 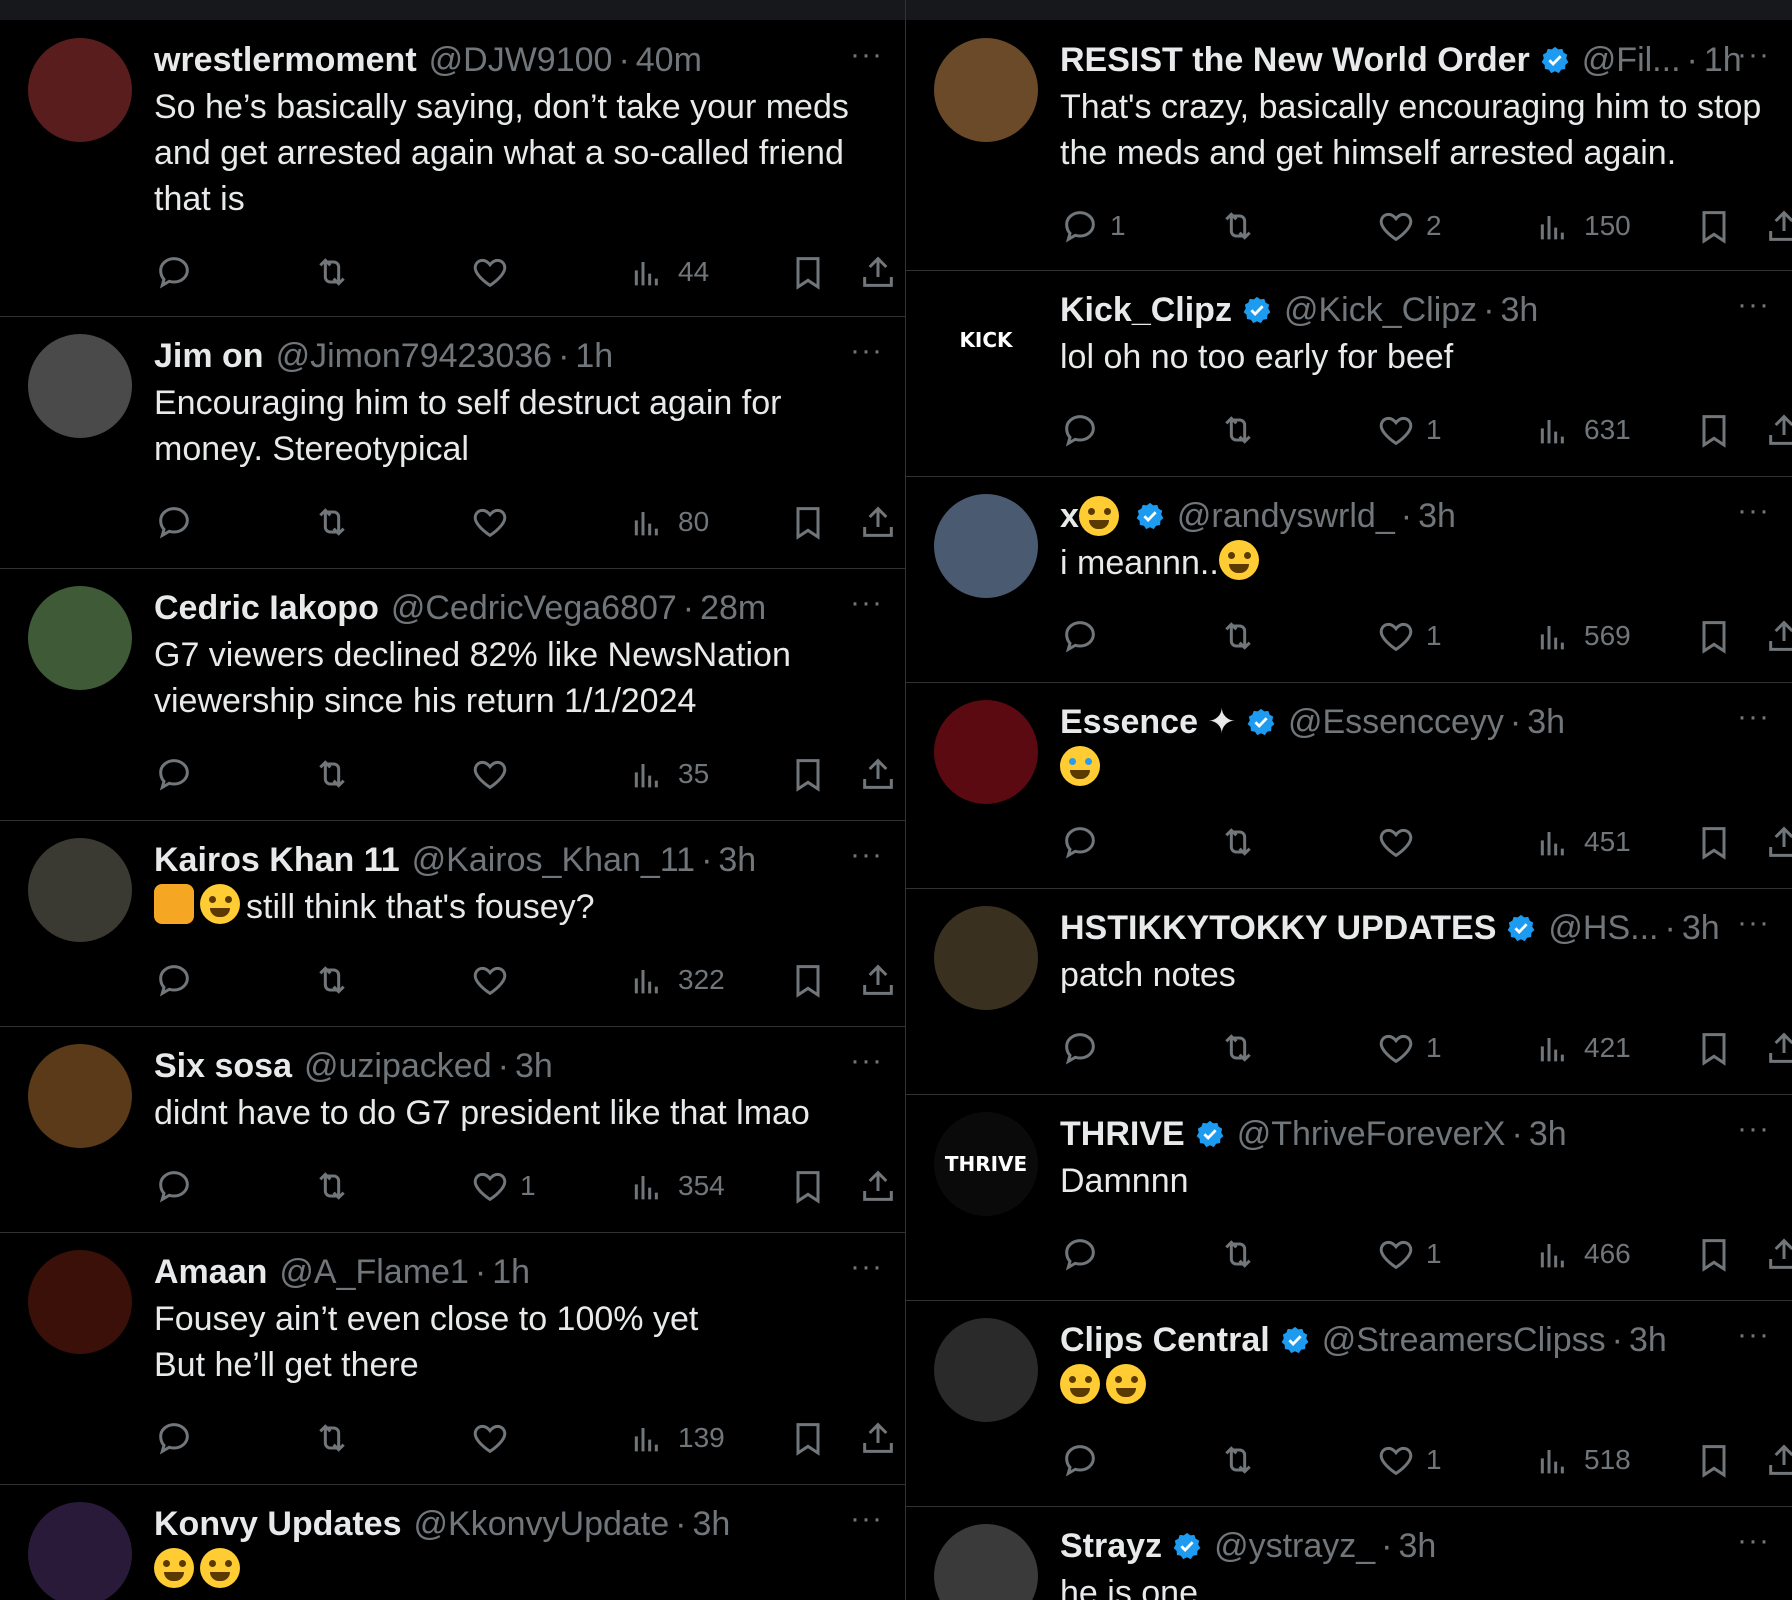 I want to click on reply-post: Clips Central @StreamersClipss · 3h ··· 1 518, so click(x=1349, y=1403).